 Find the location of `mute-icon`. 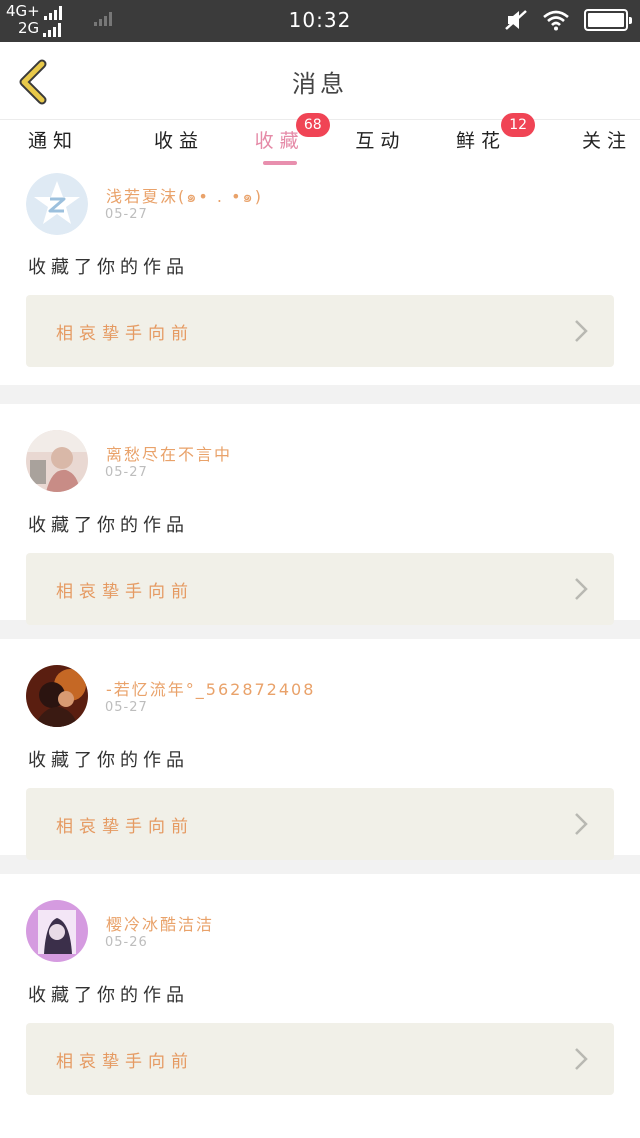

mute-icon is located at coordinates (516, 20).